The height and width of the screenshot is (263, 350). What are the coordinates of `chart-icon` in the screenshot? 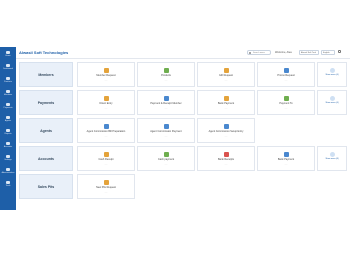 It's located at (8, 130).